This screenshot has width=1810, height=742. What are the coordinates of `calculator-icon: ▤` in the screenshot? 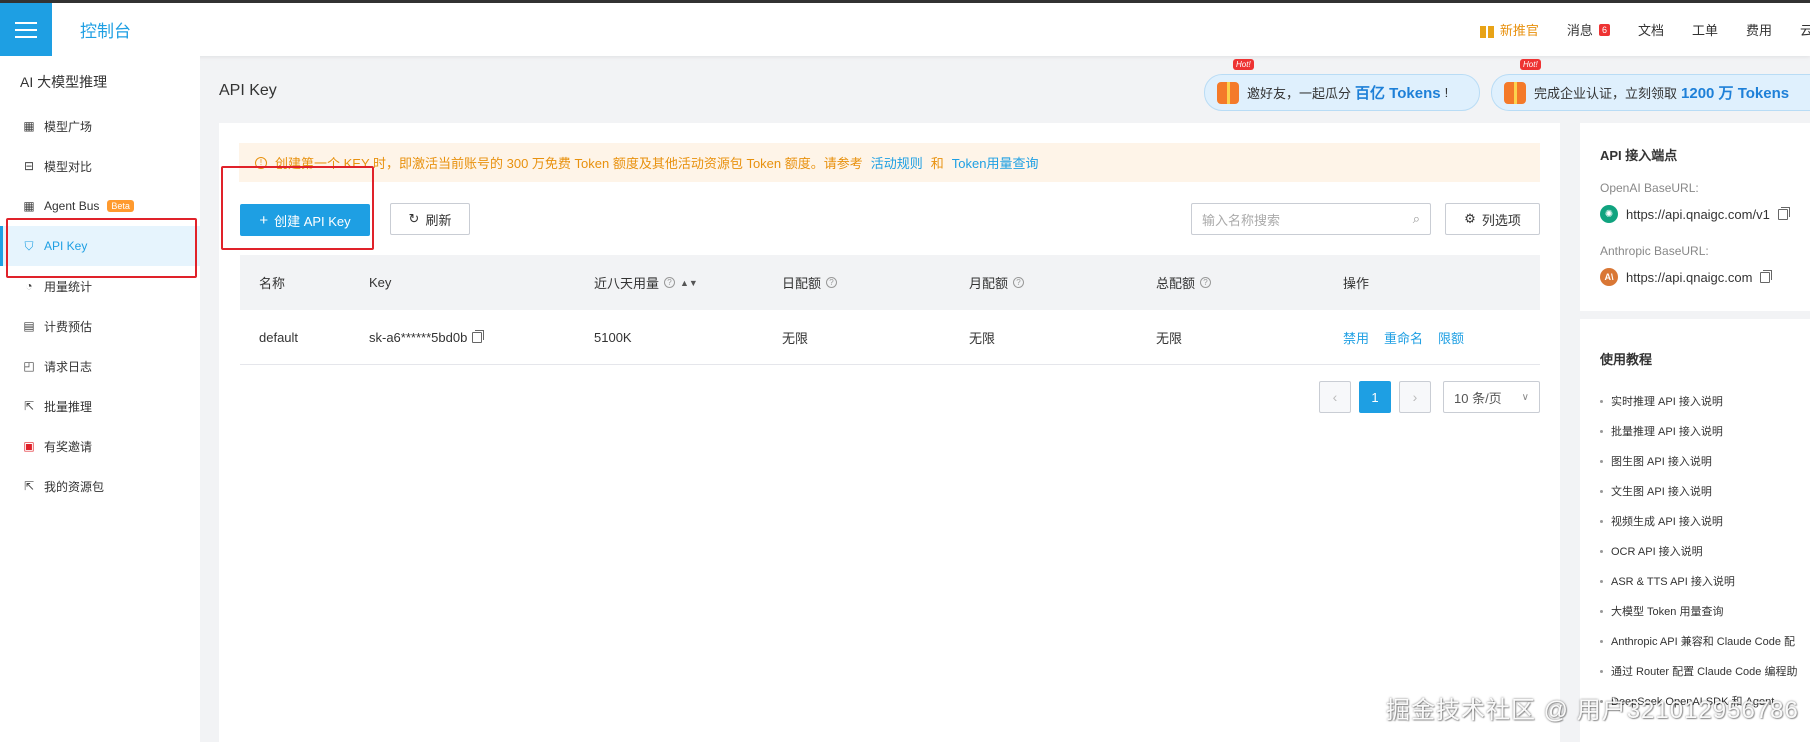 It's located at (29, 326).